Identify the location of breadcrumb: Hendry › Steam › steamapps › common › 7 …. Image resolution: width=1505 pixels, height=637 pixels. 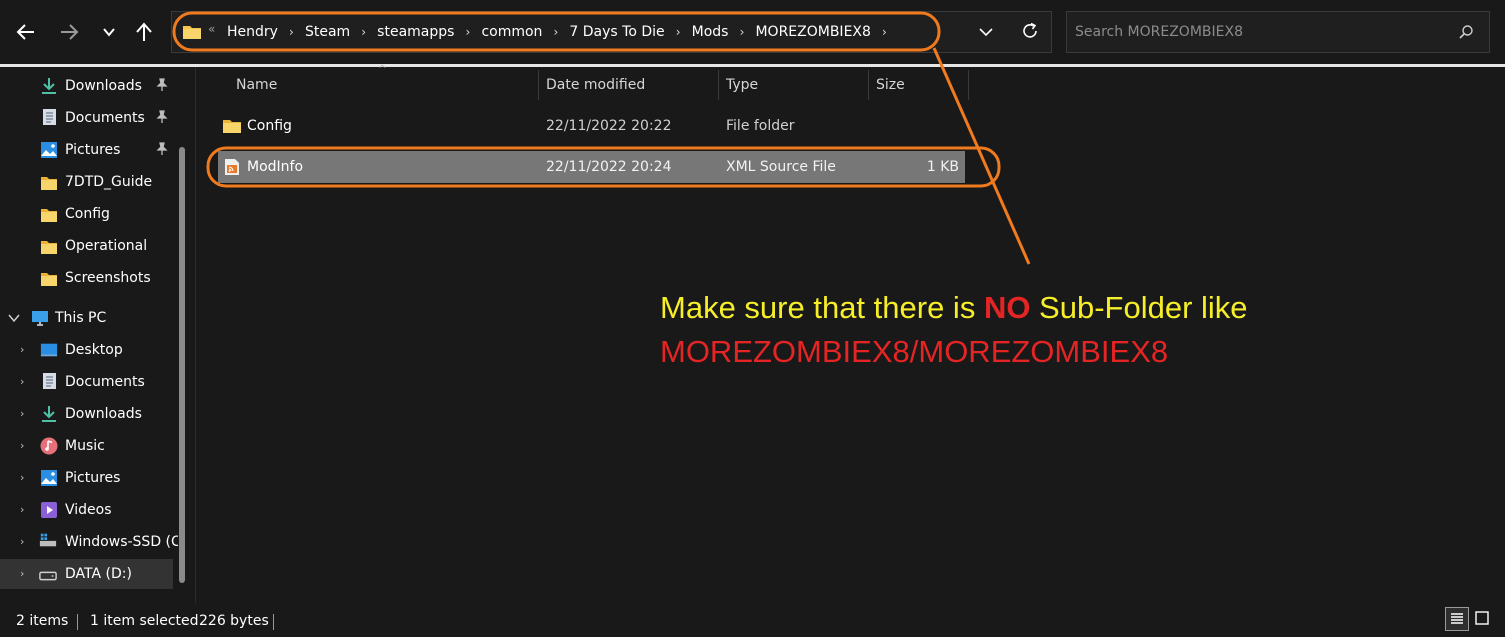
(562, 32).